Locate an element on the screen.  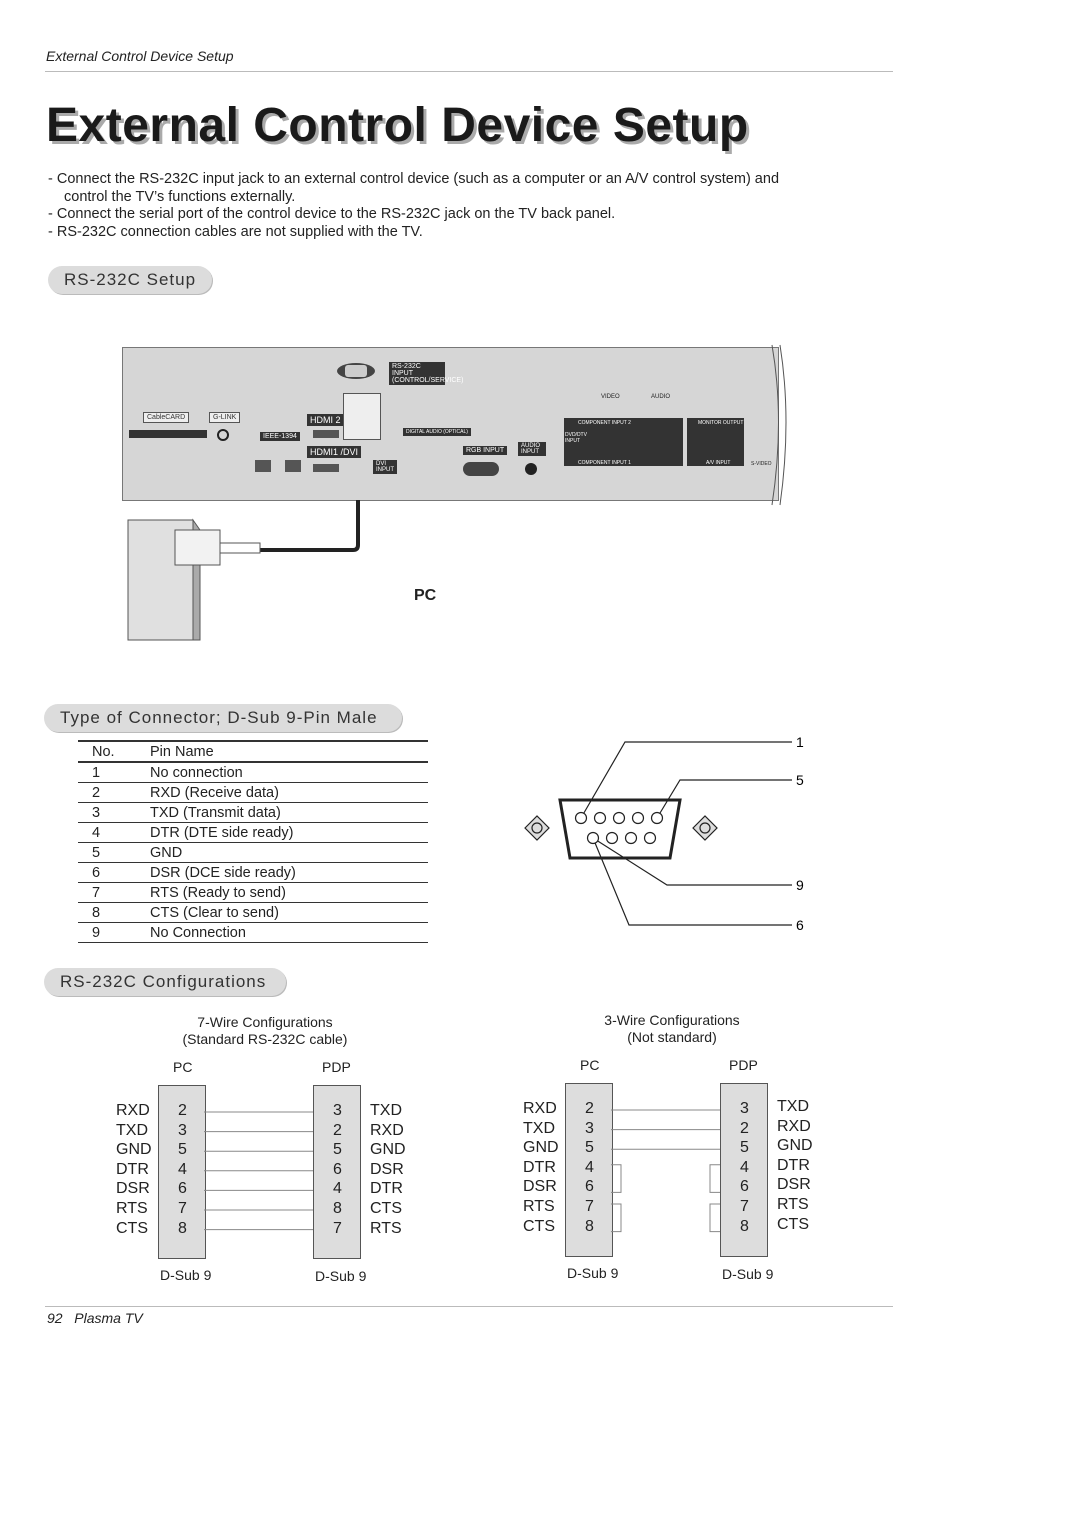
pin-number: 2 is located at coordinates (114, 792).